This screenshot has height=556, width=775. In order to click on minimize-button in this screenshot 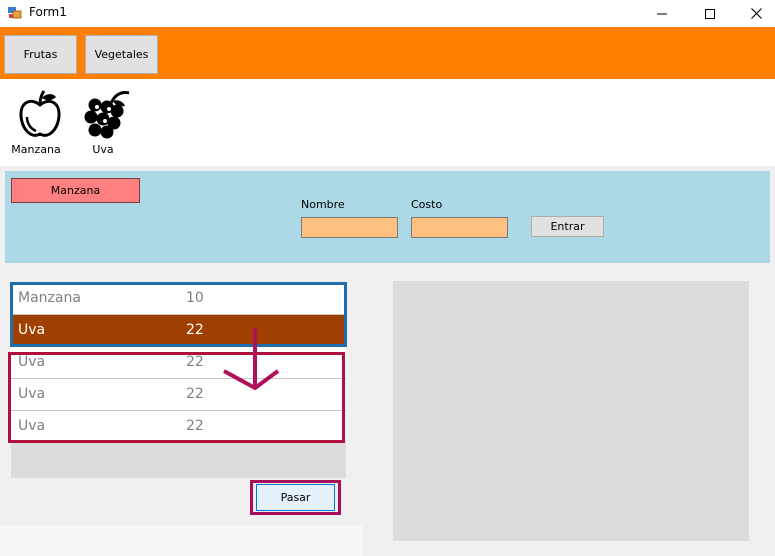, I will do `click(662, 13)`.